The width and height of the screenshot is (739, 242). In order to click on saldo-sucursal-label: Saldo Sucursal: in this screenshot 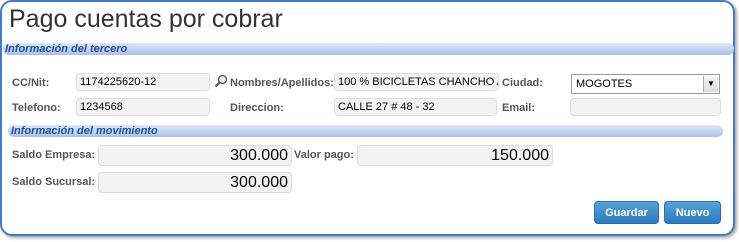, I will do `click(54, 182)`.